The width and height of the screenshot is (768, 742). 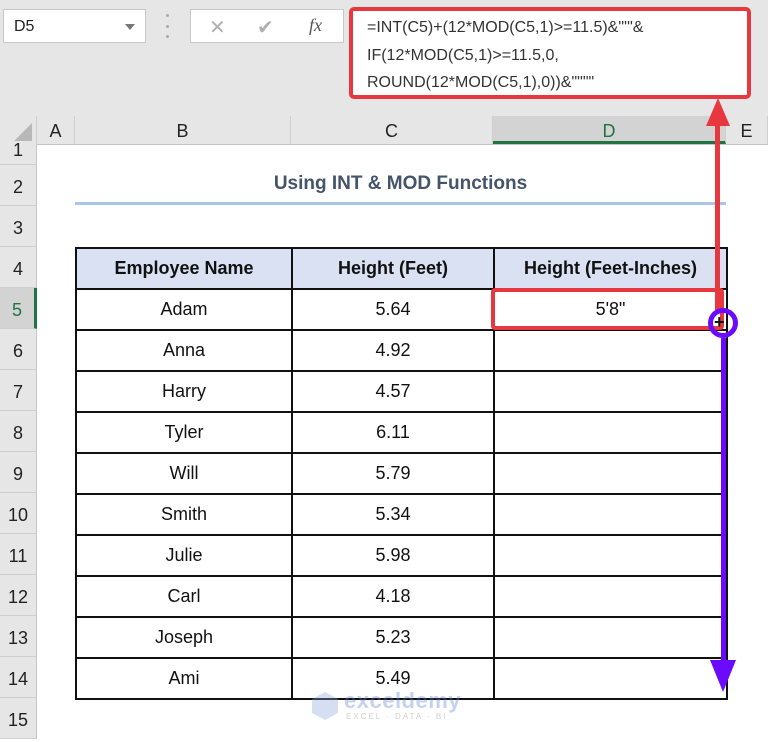 What do you see at coordinates (18, 349) in the screenshot?
I see `row-header-6: 6` at bounding box center [18, 349].